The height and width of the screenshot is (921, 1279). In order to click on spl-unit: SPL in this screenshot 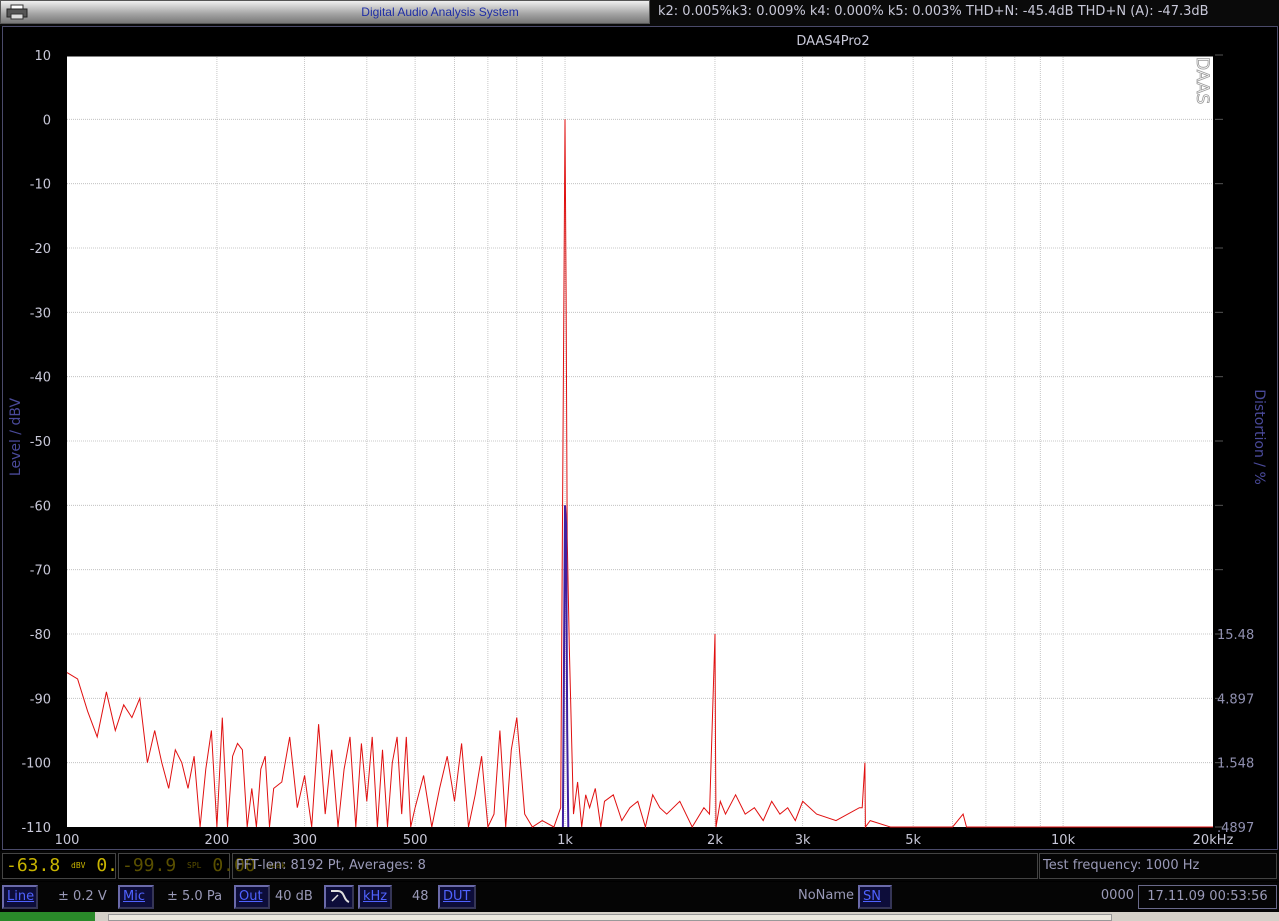, I will do `click(194, 865)`.